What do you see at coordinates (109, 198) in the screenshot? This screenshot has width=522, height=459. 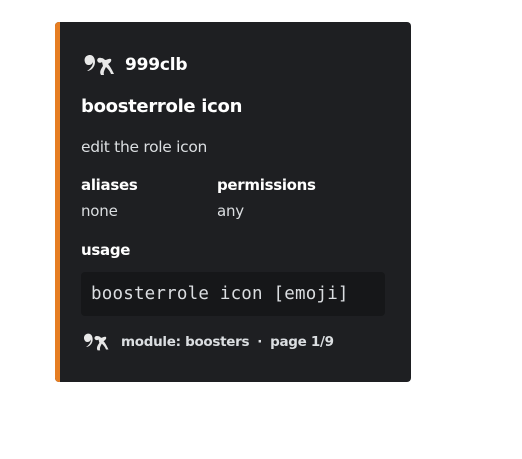 I see `field-aliases: aliases none` at bounding box center [109, 198].